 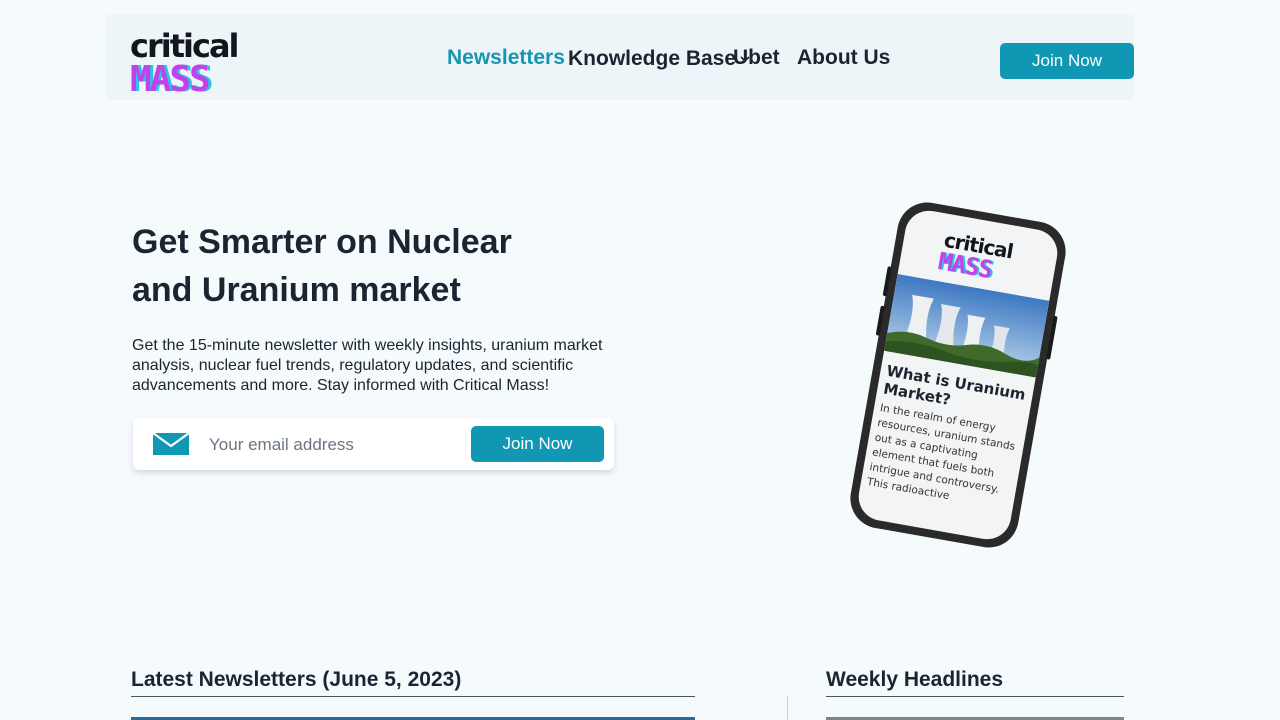 I want to click on nav-about-us-label: About Us, so click(x=844, y=57).